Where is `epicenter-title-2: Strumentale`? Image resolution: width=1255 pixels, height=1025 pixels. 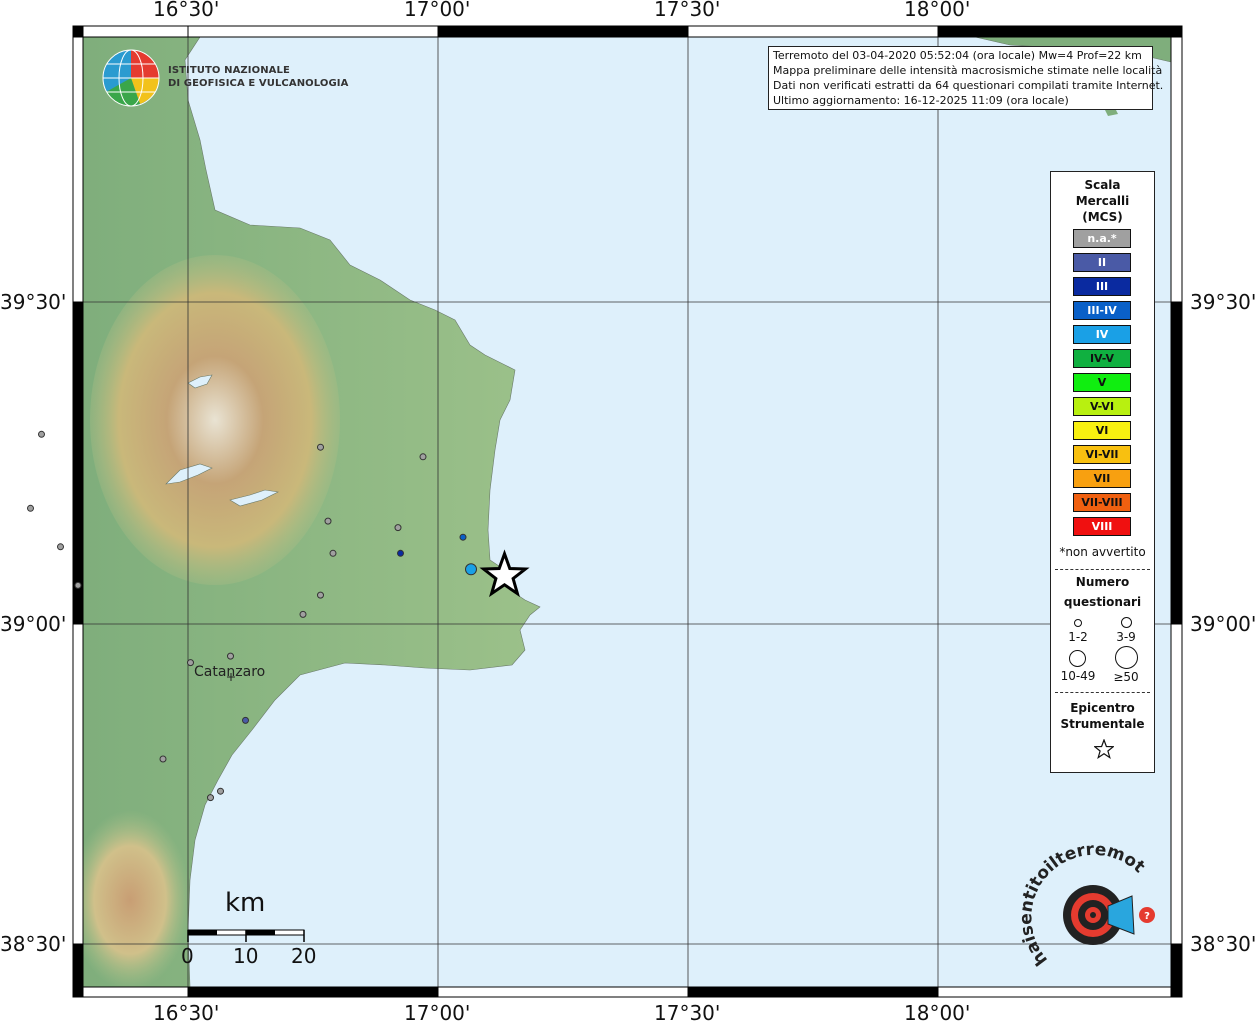
epicenter-title-2: Strumentale is located at coordinates (1102, 724).